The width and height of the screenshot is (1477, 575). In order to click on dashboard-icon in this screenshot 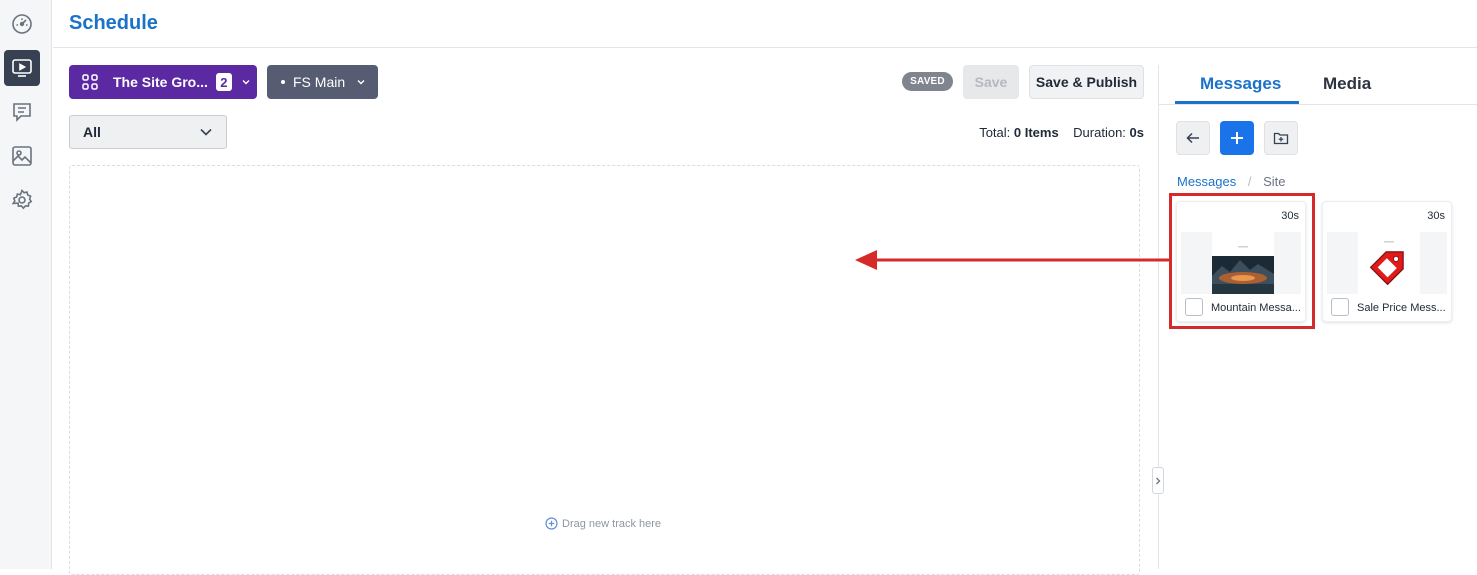, I will do `click(22, 24)`.